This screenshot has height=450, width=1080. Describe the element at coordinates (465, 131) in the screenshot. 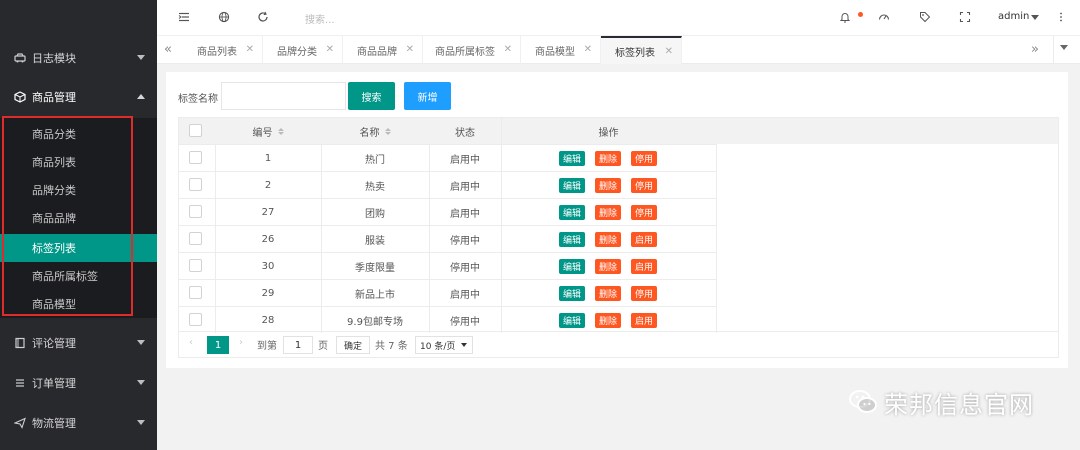

I see `header-status: 状态` at that location.